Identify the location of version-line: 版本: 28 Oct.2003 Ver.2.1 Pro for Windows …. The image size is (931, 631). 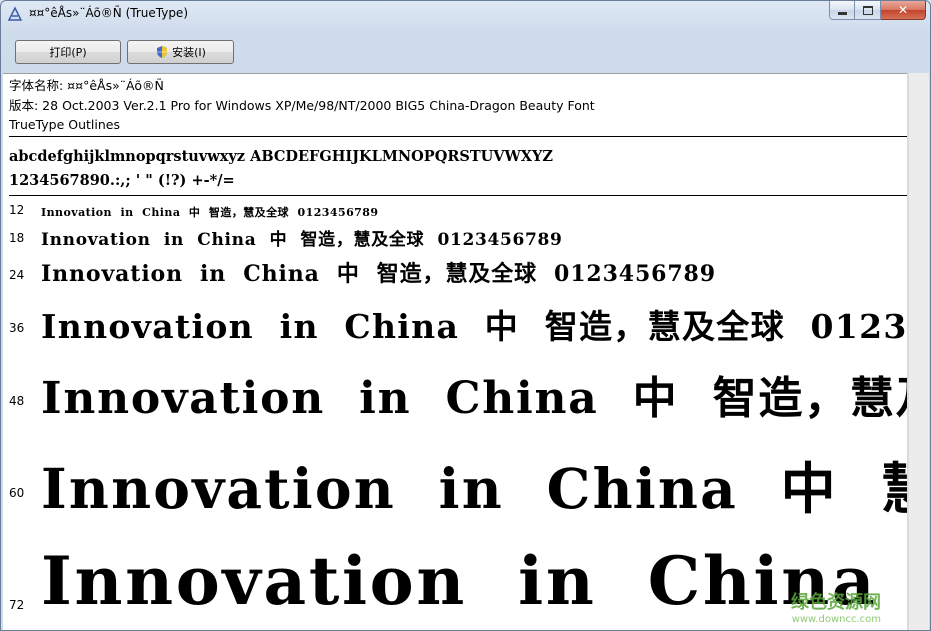
(302, 105).